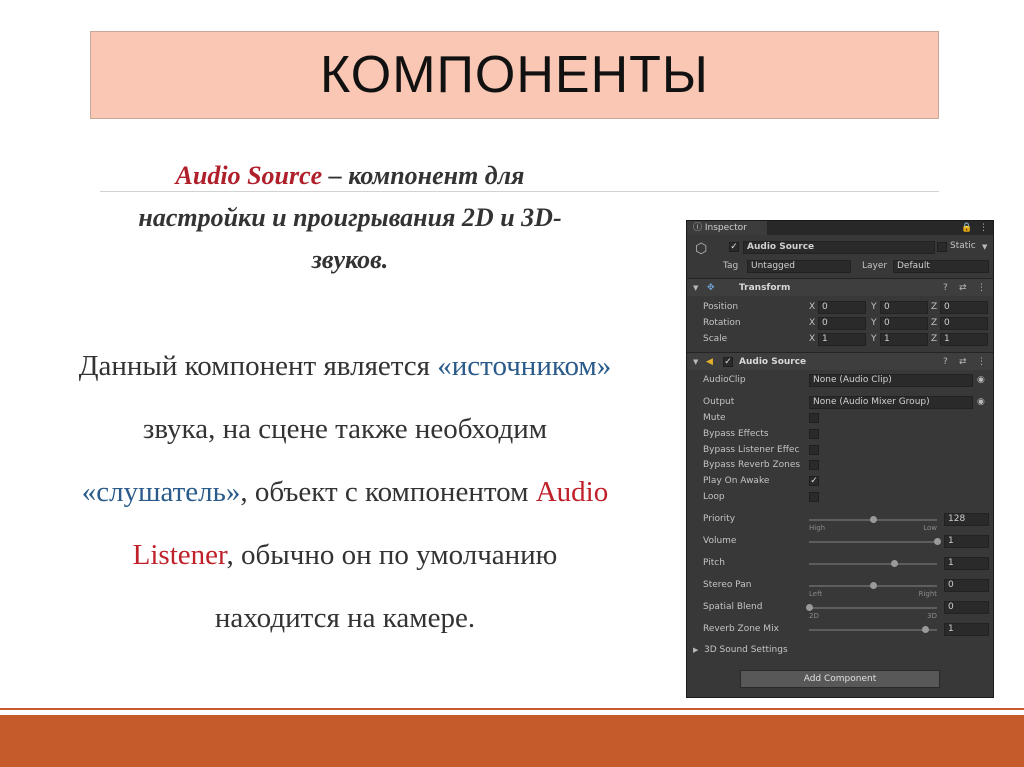 The width and height of the screenshot is (1024, 767). Describe the element at coordinates (941, 266) in the screenshot. I see `layer-dropdown: Default` at that location.